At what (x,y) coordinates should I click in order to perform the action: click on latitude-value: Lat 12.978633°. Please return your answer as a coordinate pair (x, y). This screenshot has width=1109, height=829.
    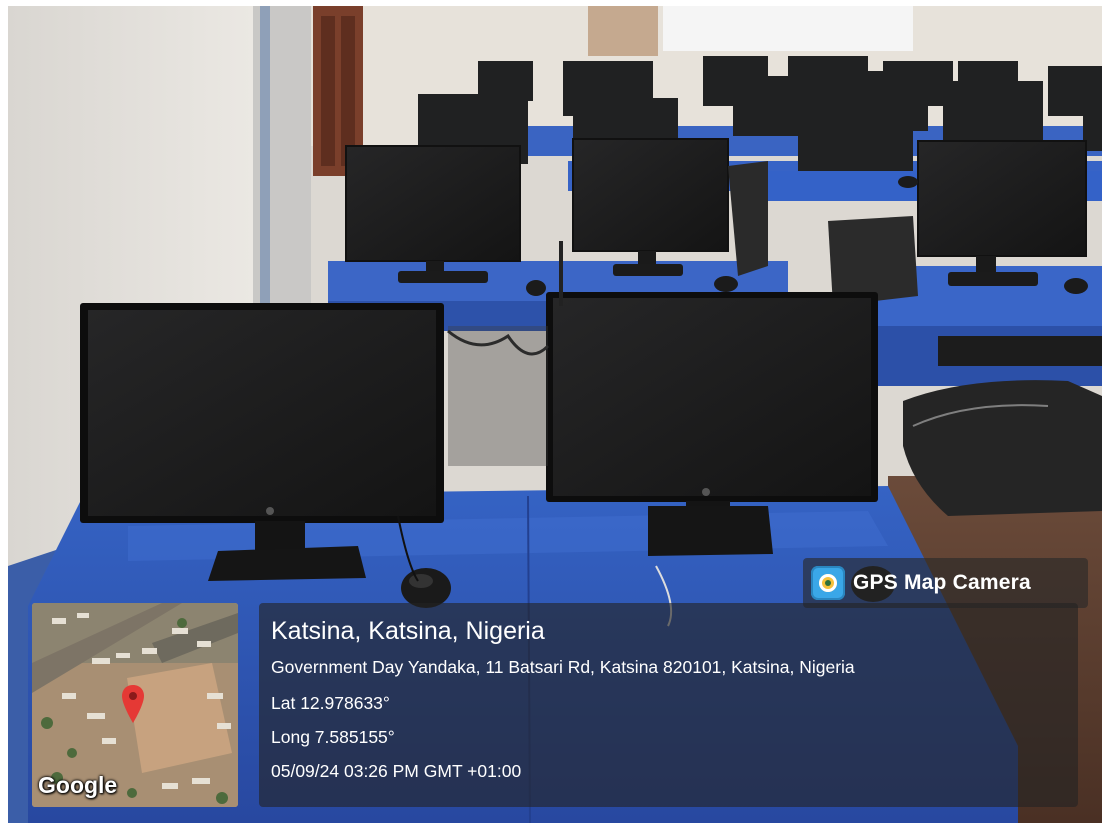
    Looking at the image, I should click on (330, 703).